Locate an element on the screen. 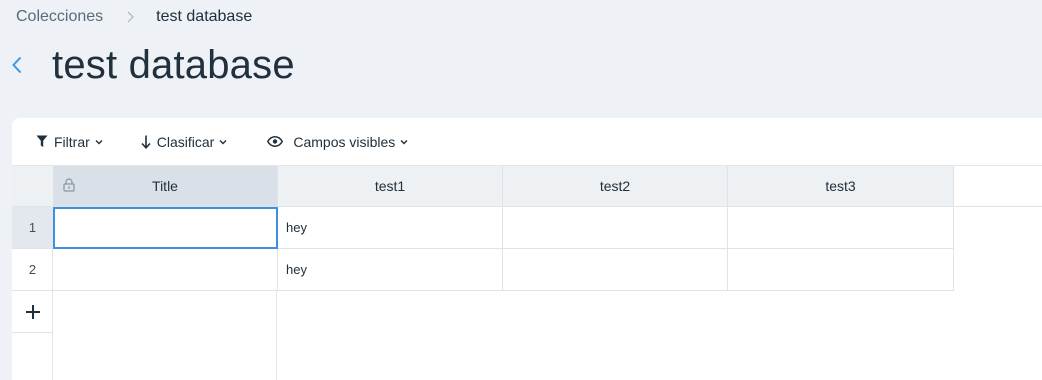 The width and height of the screenshot is (1042, 380). filter-label: Filtrar is located at coordinates (72, 141).